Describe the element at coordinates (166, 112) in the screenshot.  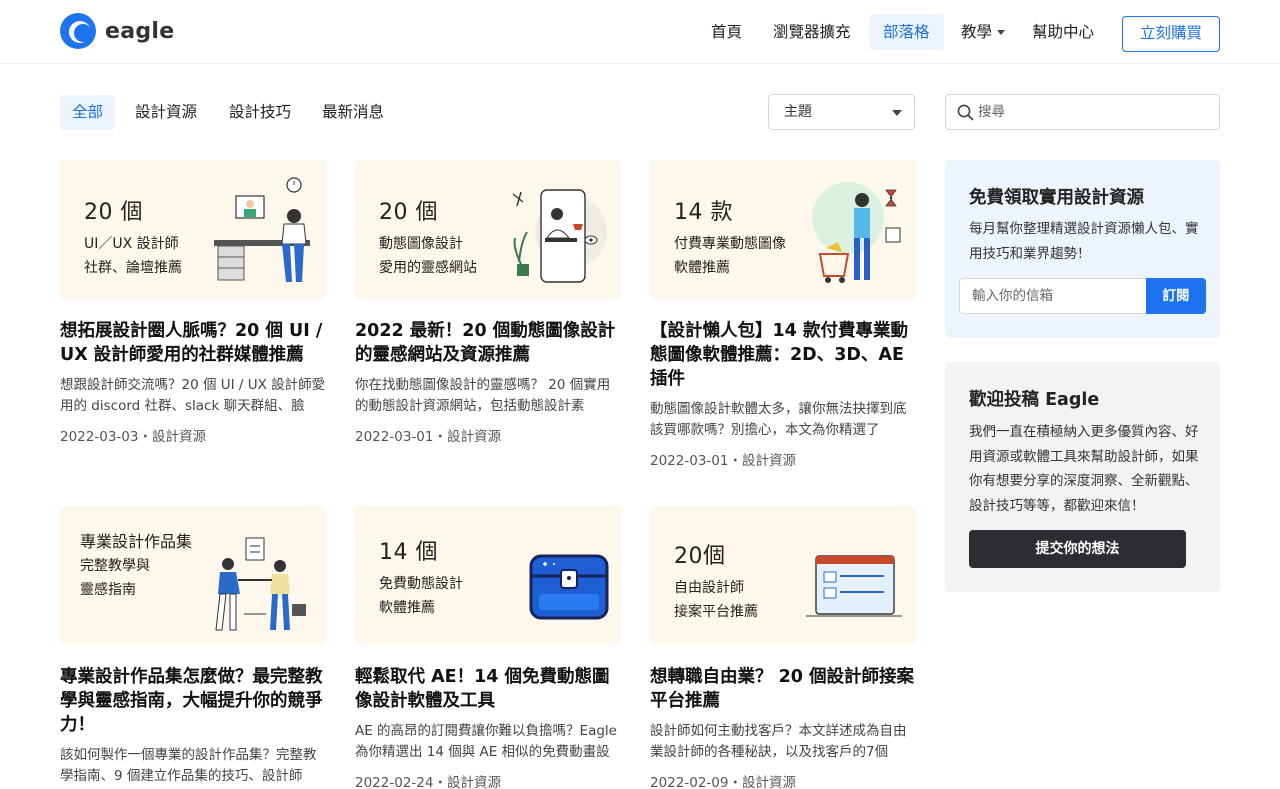
I see `tab-design-resources: 設計資源` at that location.